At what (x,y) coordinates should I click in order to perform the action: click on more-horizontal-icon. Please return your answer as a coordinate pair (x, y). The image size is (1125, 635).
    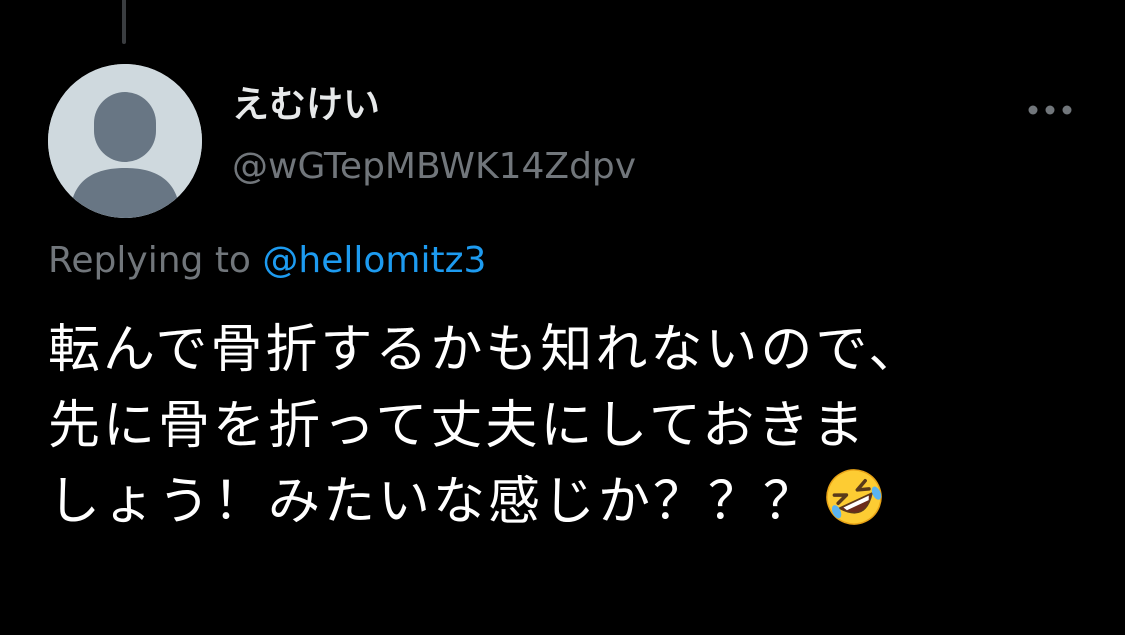
    Looking at the image, I should click on (1050, 110).